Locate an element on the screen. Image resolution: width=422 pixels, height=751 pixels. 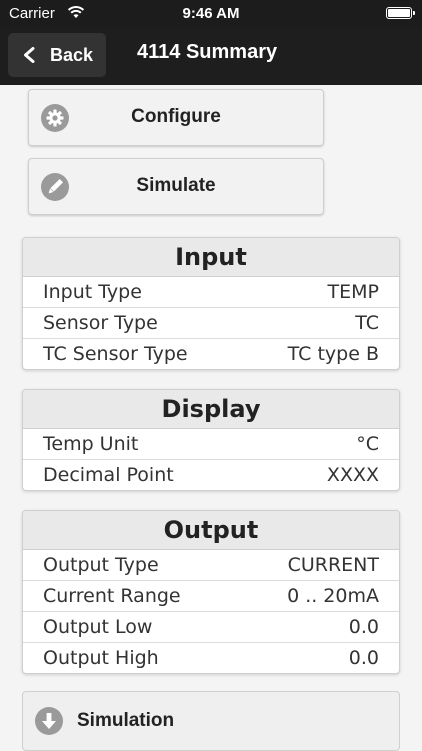
display-card: Display Temp Unit °C Decimal Point XXXX is located at coordinates (211, 440).